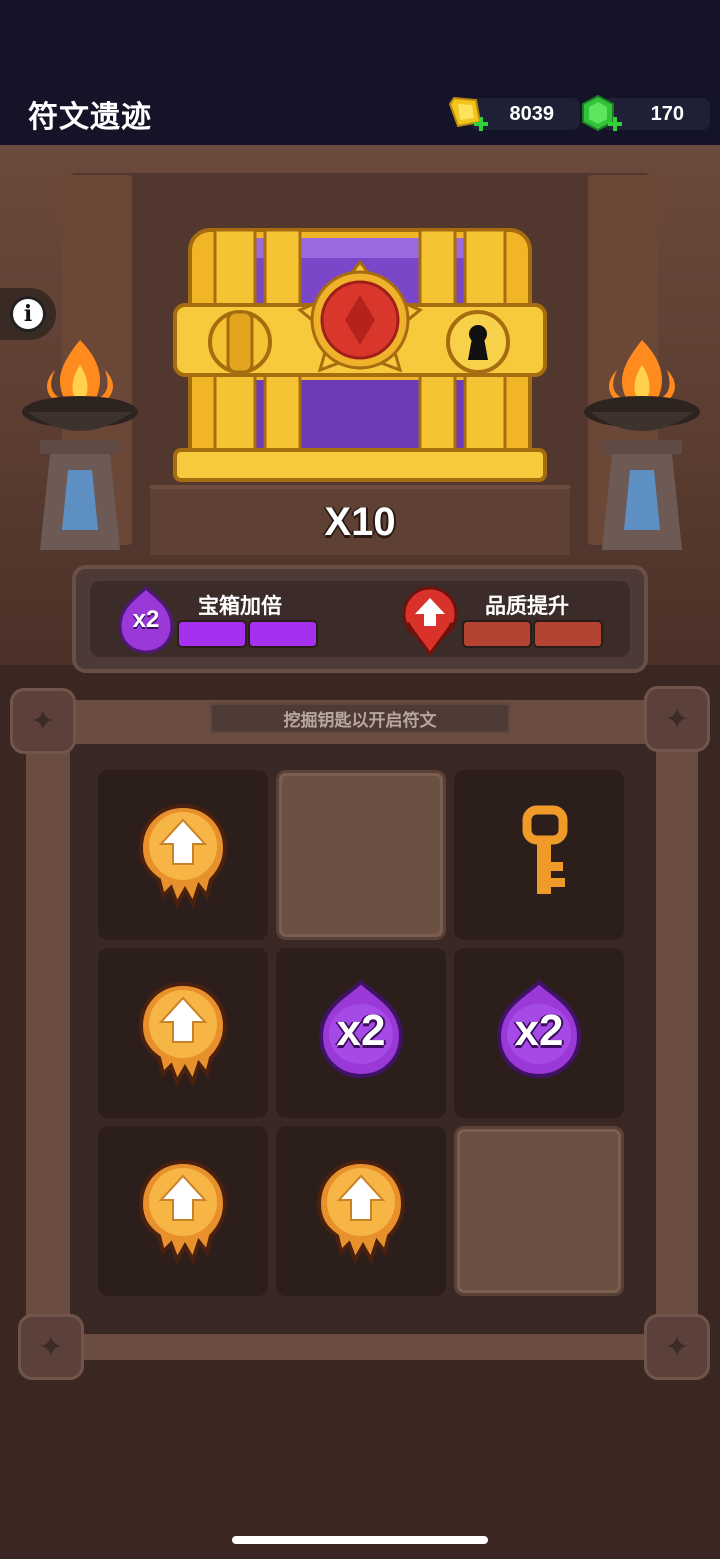 The width and height of the screenshot is (720, 1559). Describe the element at coordinates (545, 849) in the screenshot. I see `golden-key-icon` at that location.